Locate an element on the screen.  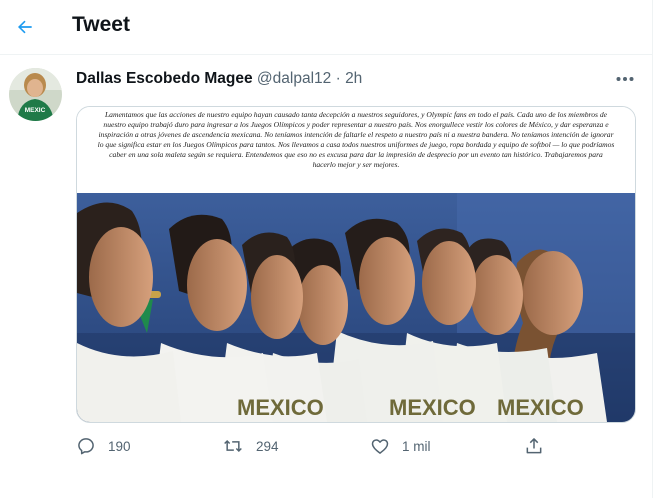
like-button: 1 mil is located at coordinates (400, 446).